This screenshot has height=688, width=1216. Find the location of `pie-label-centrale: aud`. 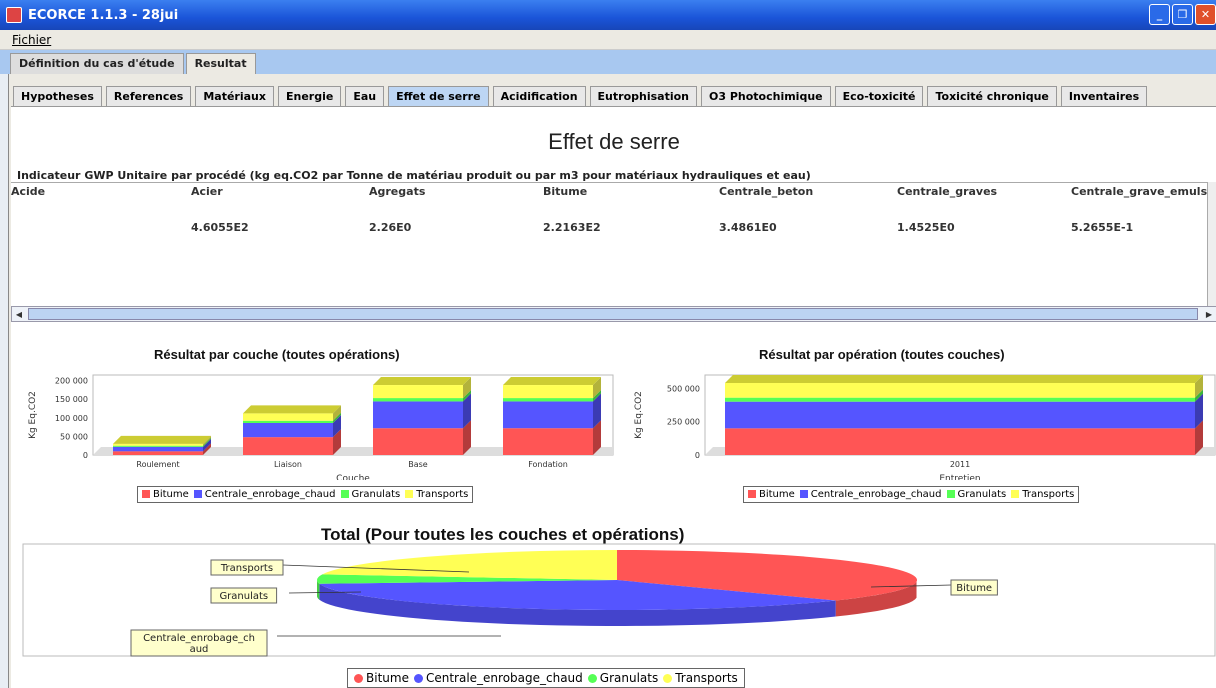

pie-label-centrale: aud is located at coordinates (199, 649).